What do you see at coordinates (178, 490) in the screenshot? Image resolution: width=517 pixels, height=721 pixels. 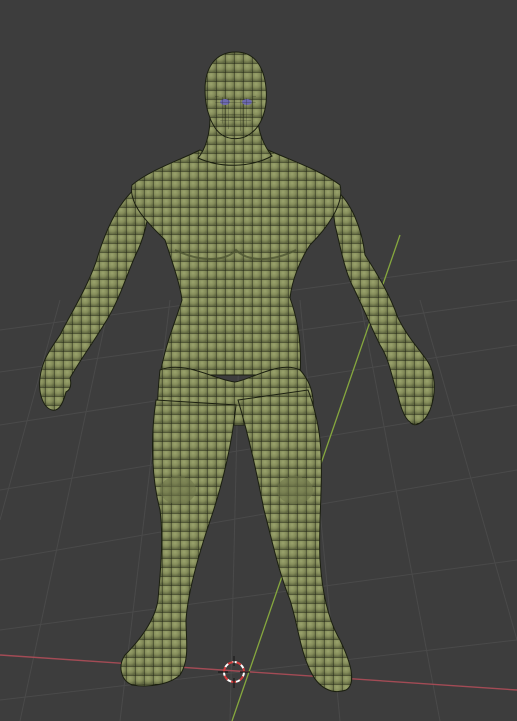 I see `left-knee` at bounding box center [178, 490].